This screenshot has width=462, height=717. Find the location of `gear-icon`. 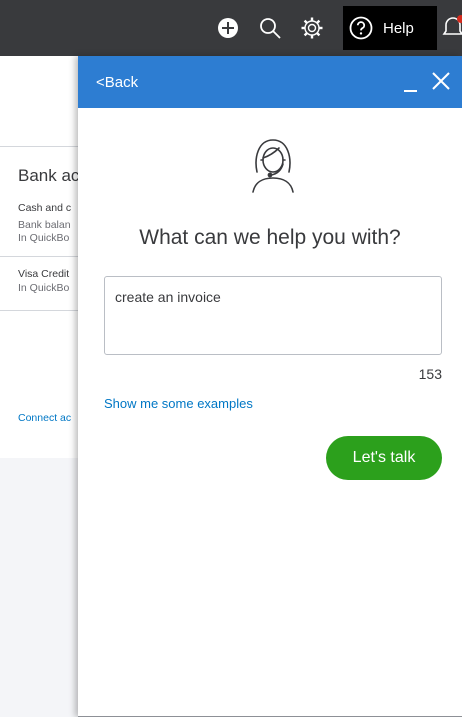

gear-icon is located at coordinates (312, 28).